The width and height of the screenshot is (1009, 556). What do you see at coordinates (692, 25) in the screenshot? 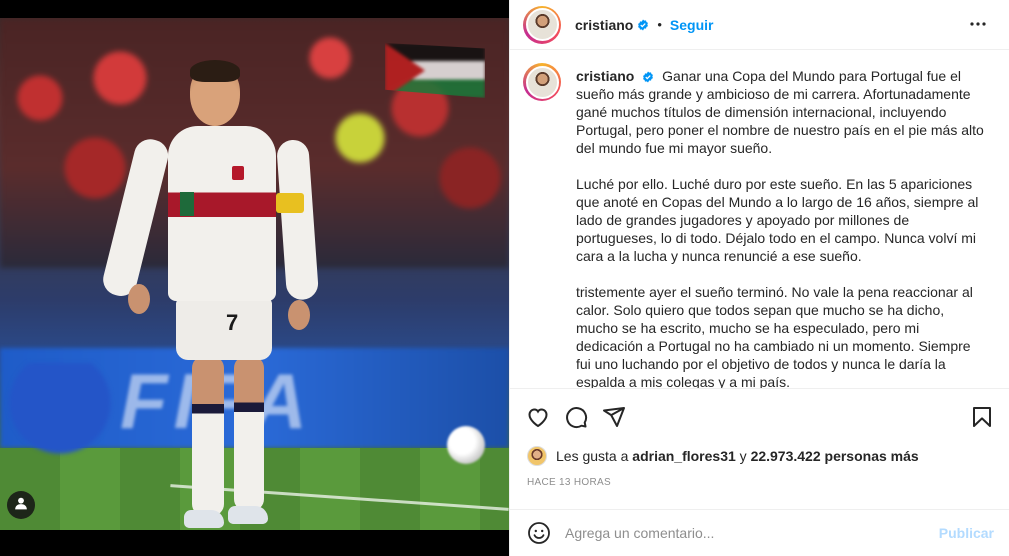
I see `follow-button: Seguir` at bounding box center [692, 25].